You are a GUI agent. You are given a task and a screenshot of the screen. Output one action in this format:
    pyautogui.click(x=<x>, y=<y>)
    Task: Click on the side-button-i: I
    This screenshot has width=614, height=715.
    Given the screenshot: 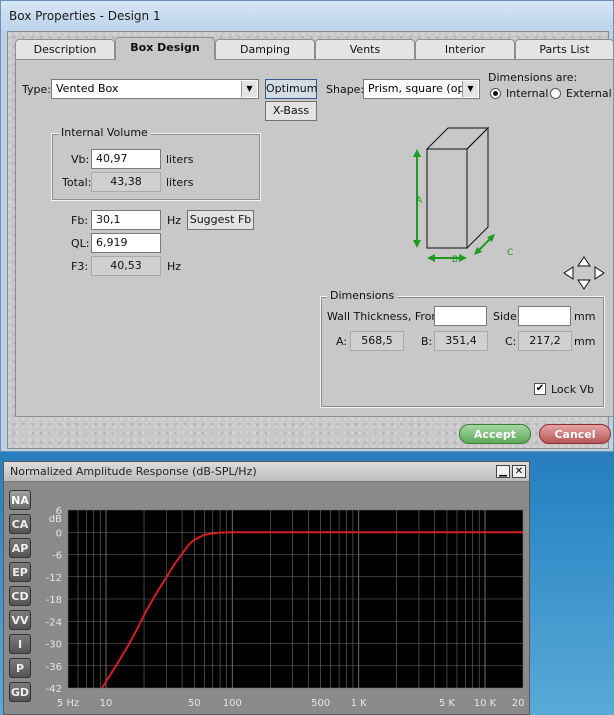 What is the action you would take?
    pyautogui.click(x=20, y=644)
    